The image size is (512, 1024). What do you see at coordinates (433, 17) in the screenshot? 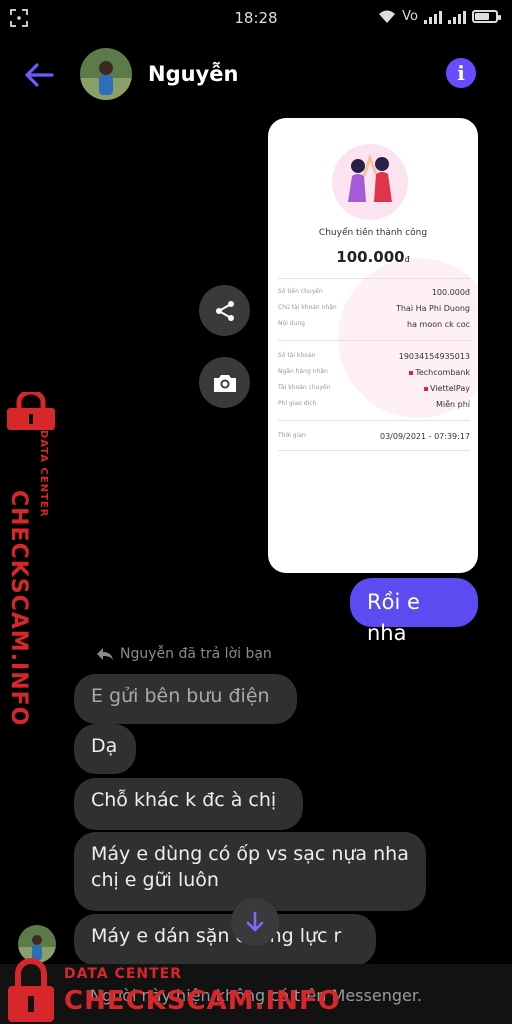
I see `signal-icon` at bounding box center [433, 17].